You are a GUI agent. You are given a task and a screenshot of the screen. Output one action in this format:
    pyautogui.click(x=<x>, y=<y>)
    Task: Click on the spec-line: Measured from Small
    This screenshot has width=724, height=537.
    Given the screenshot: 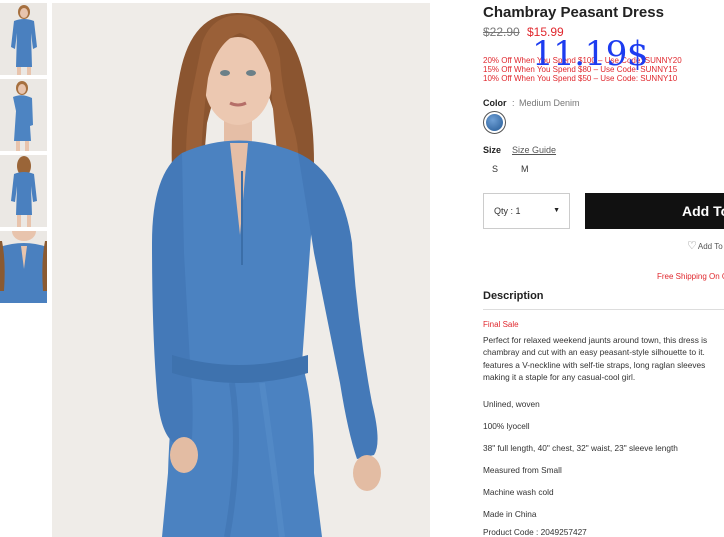 What is the action you would take?
    pyautogui.click(x=522, y=470)
    